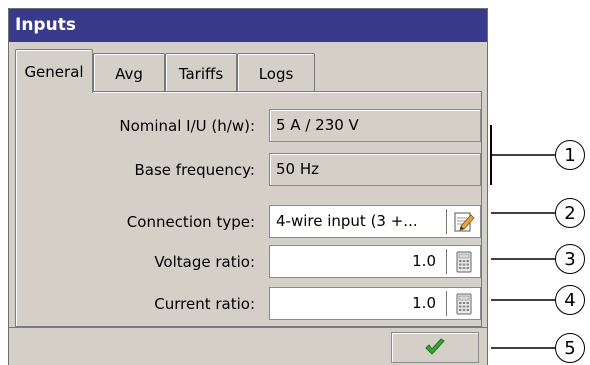 The image size is (590, 365). I want to click on callout-2: 2, so click(570, 213).